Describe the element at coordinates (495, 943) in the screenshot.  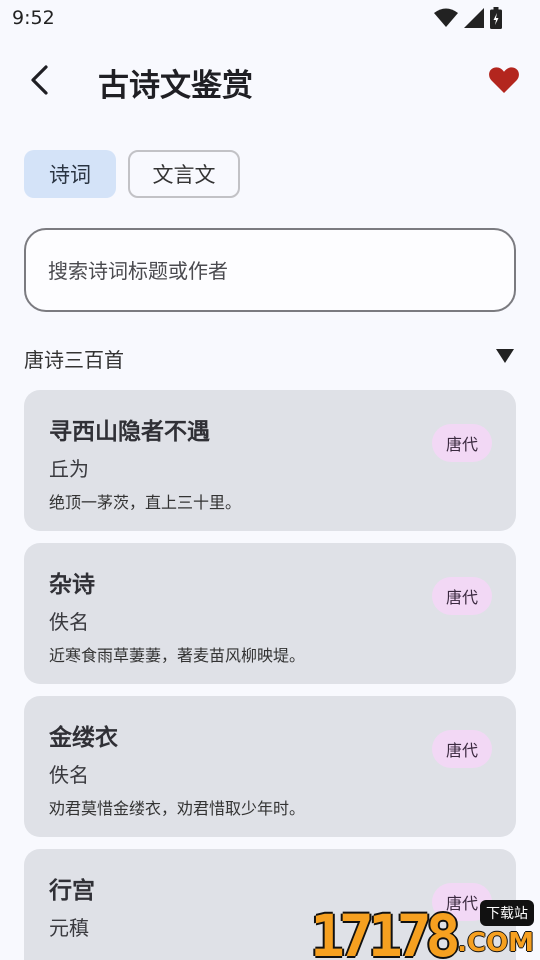
I see `watermark-suffix: .COM` at that location.